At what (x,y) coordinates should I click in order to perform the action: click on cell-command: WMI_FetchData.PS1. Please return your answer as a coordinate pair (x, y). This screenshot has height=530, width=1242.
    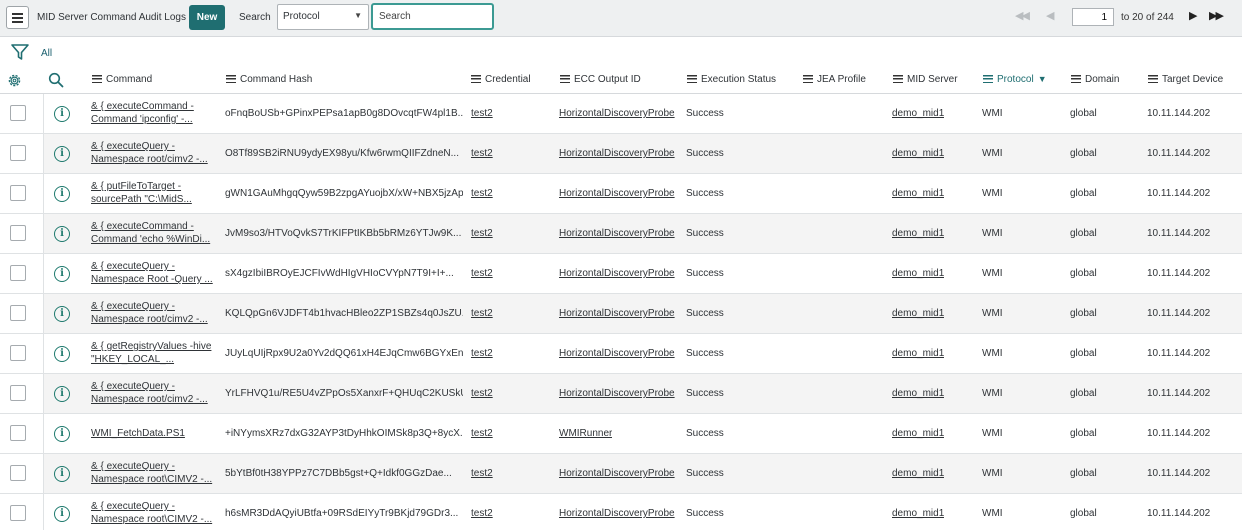
    Looking at the image, I should click on (153, 433).